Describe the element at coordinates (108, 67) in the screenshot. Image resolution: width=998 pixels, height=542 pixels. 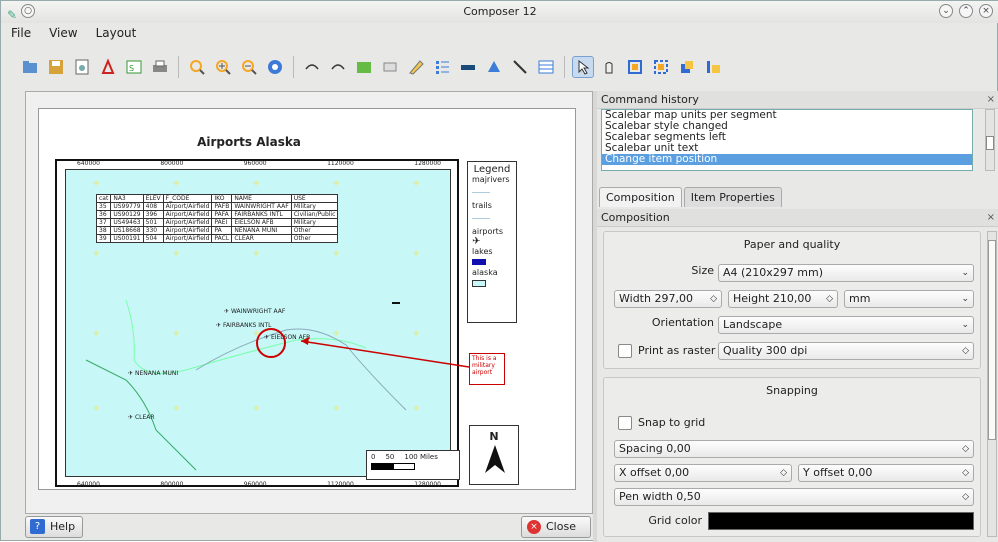
I see `export-pdf-button` at that location.